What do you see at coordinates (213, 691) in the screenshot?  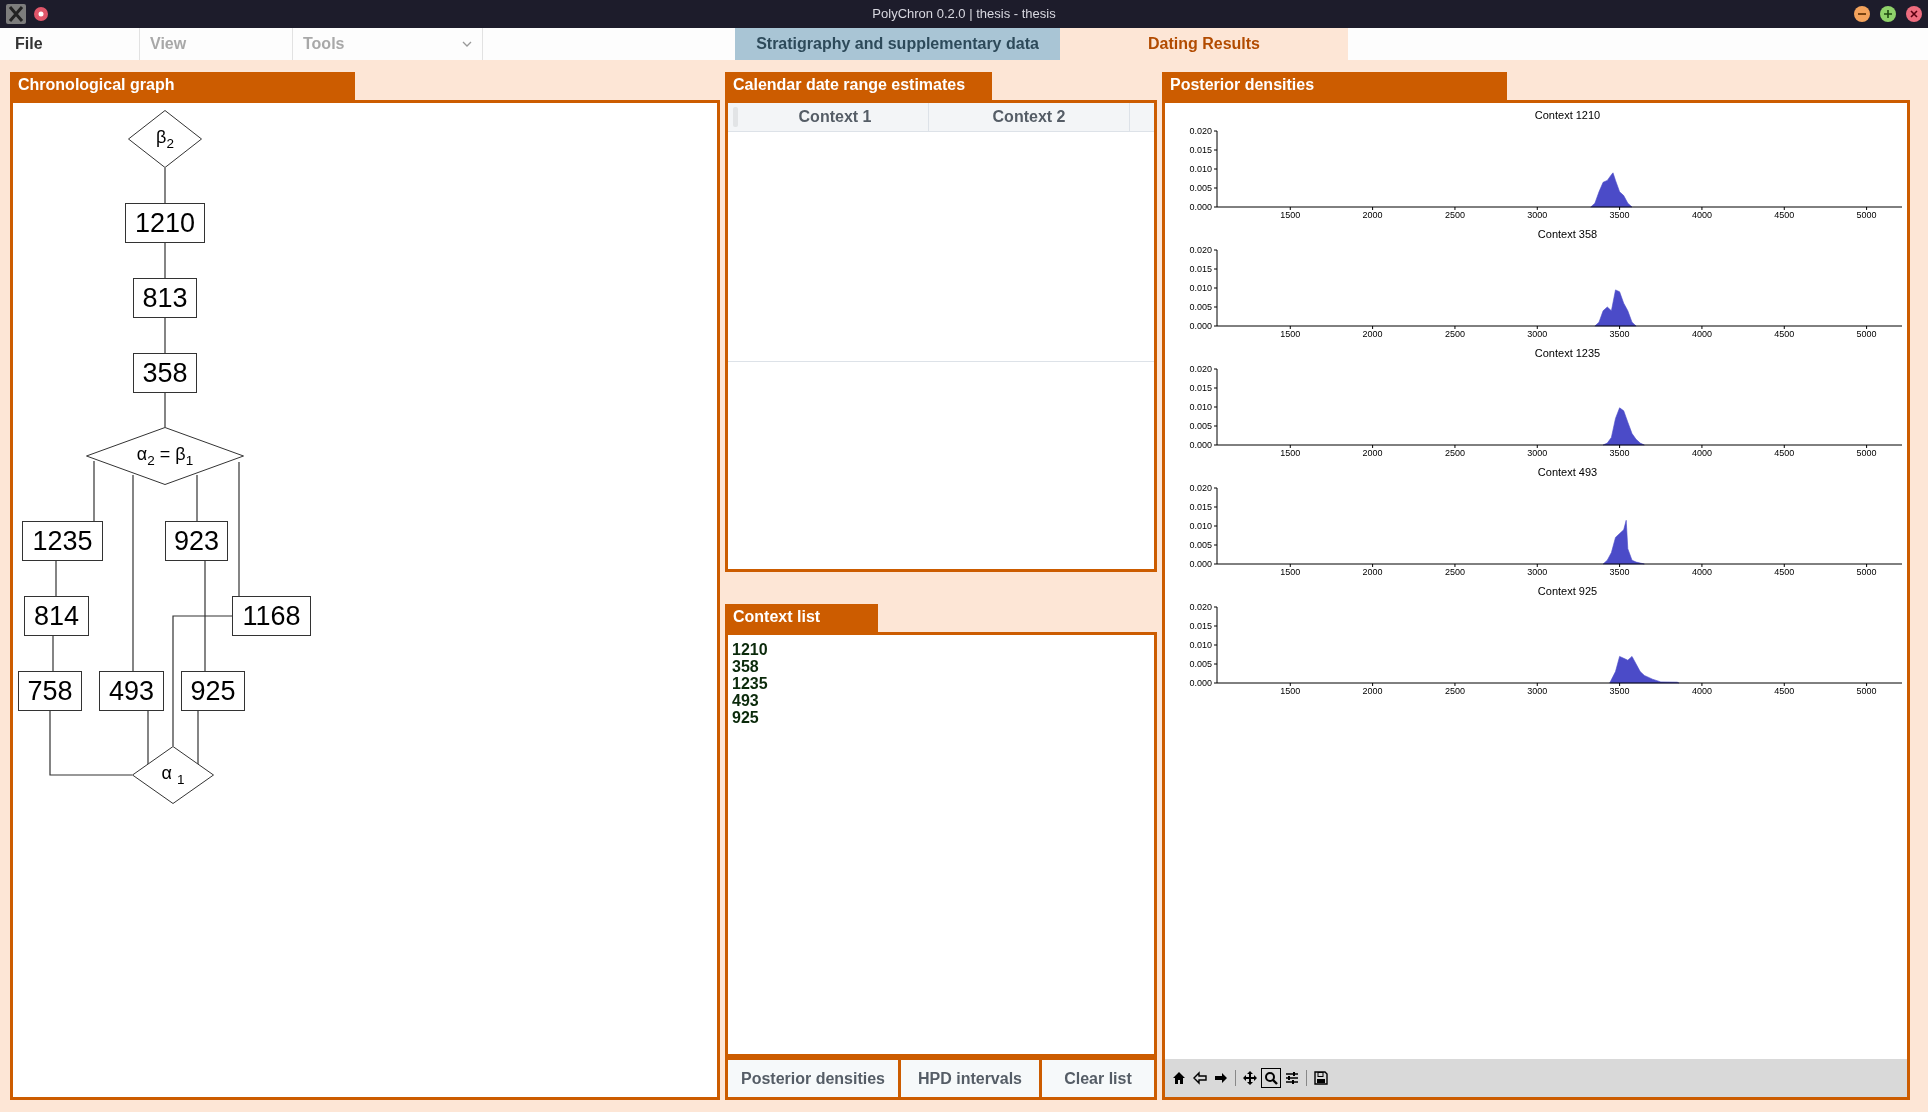 I see `context-node: 925` at bounding box center [213, 691].